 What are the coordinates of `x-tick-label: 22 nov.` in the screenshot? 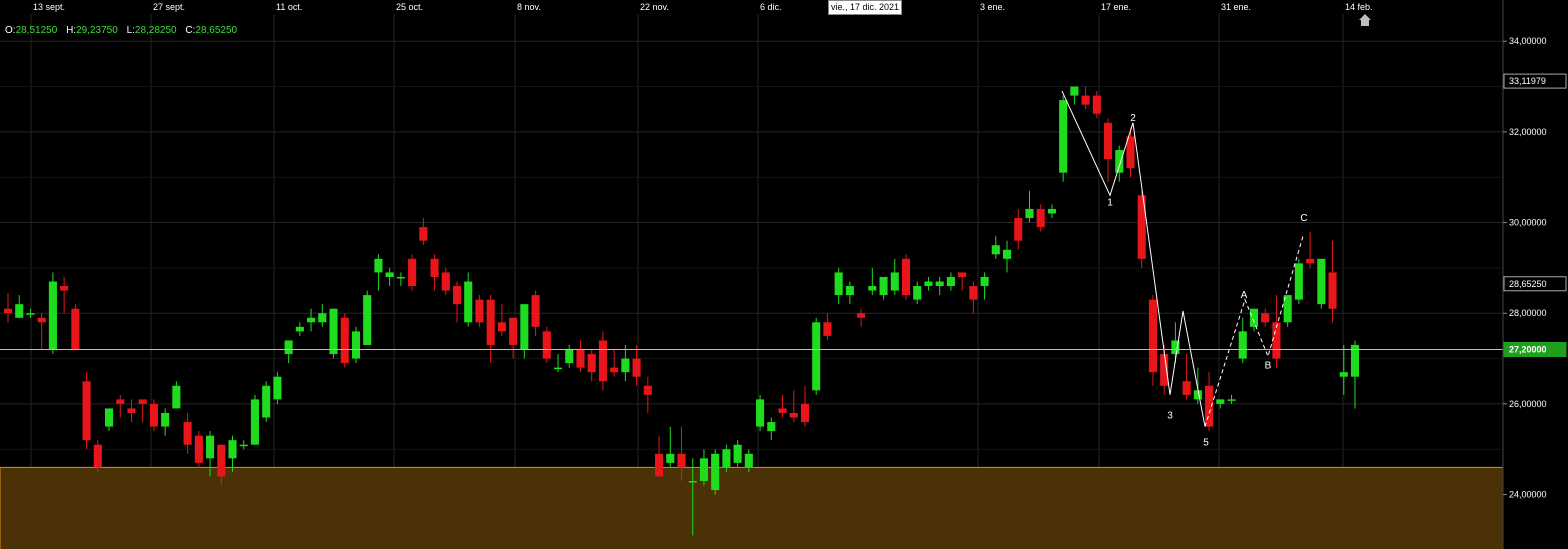 It's located at (654, 7).